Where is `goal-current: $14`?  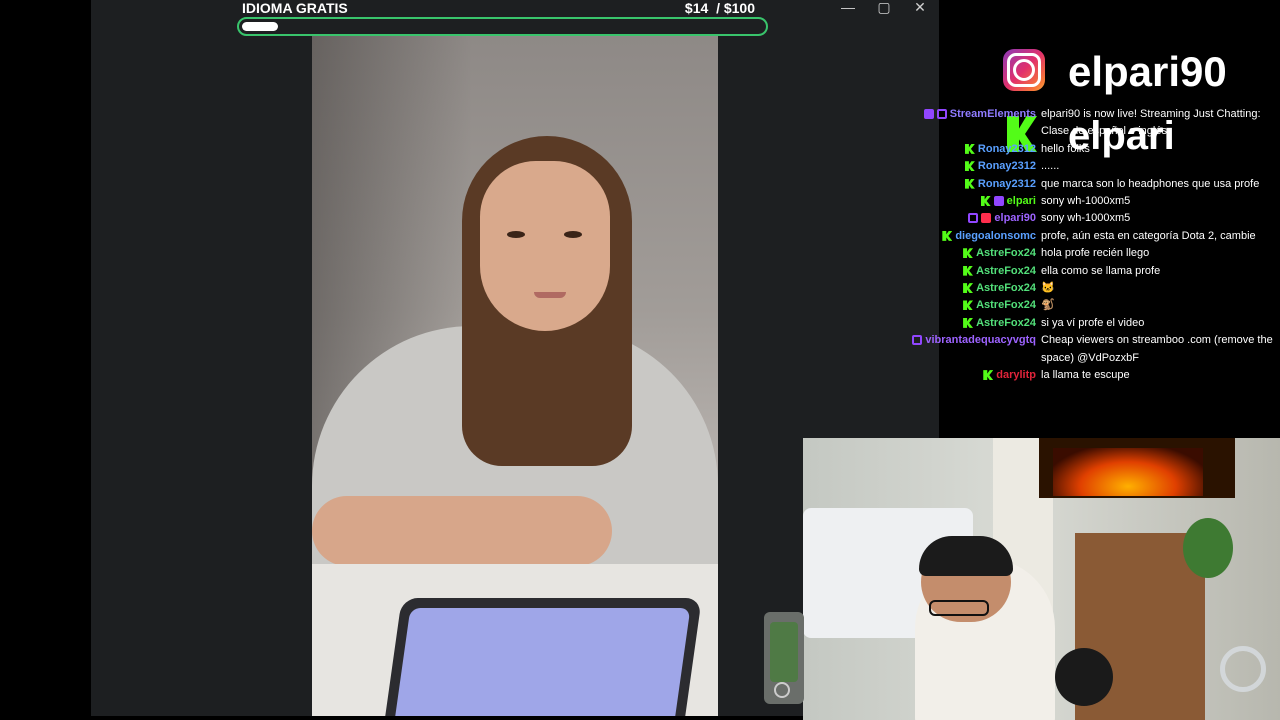
goal-current: $14 is located at coordinates (696, 8).